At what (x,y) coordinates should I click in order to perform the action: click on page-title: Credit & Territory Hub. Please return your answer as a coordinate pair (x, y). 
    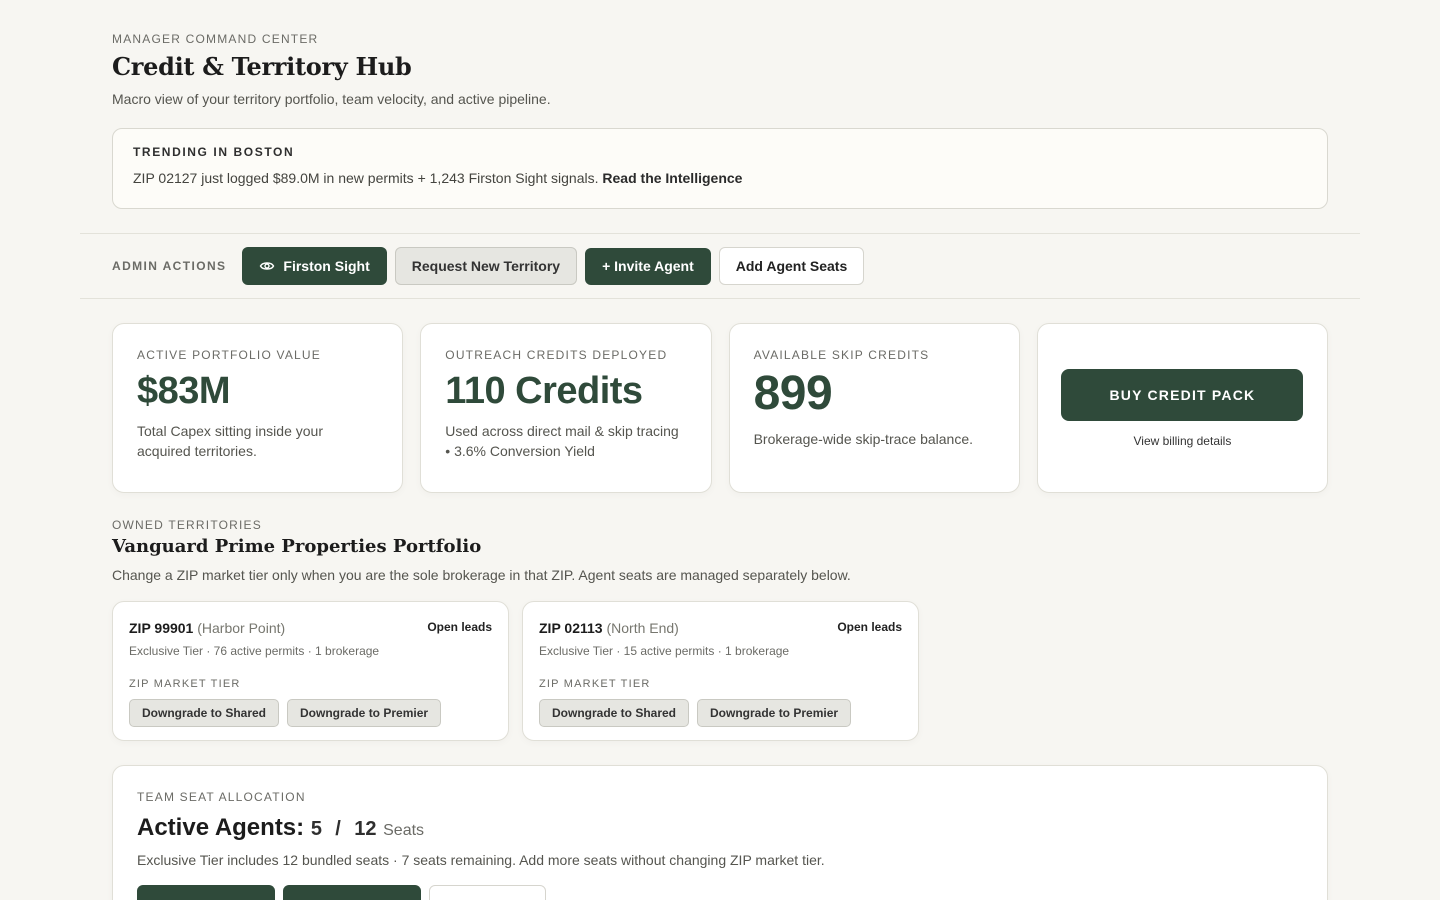
    Looking at the image, I should click on (262, 66).